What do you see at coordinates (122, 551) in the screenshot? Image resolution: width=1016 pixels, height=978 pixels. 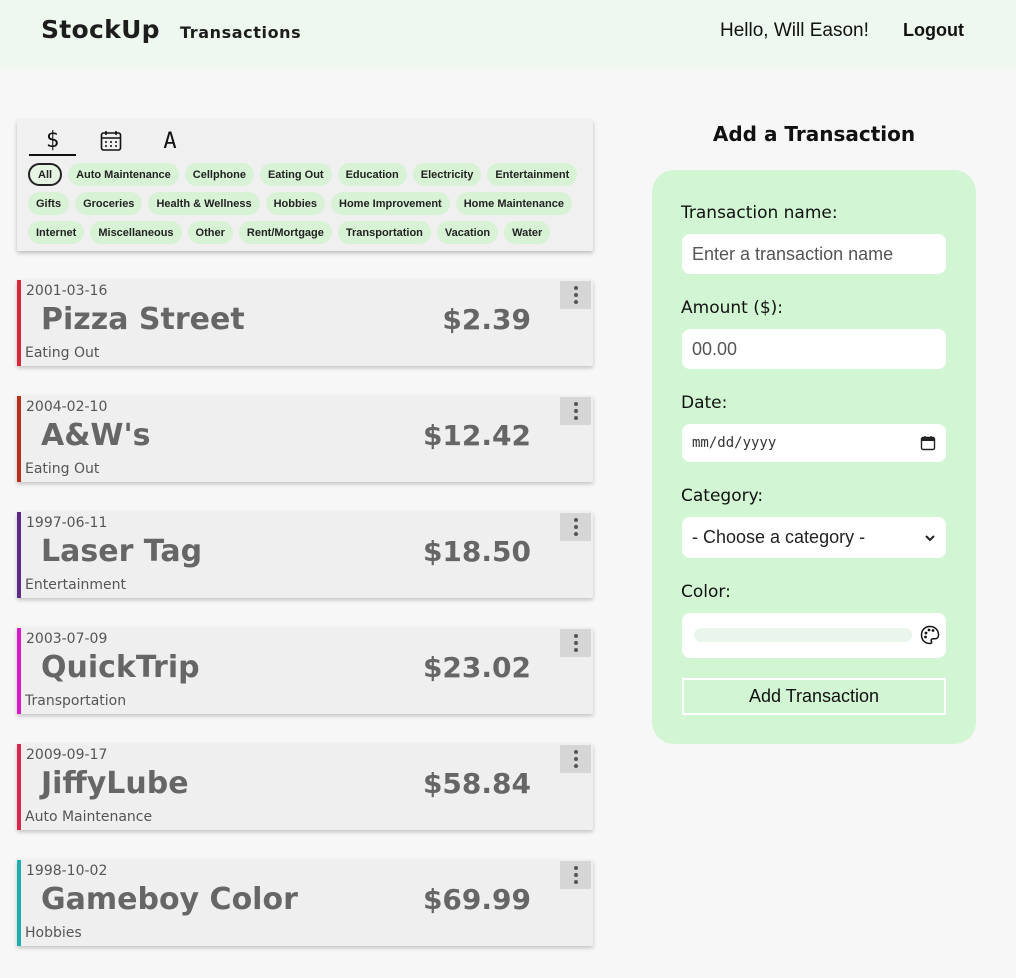 I see `transaction-name: Laser Tag` at bounding box center [122, 551].